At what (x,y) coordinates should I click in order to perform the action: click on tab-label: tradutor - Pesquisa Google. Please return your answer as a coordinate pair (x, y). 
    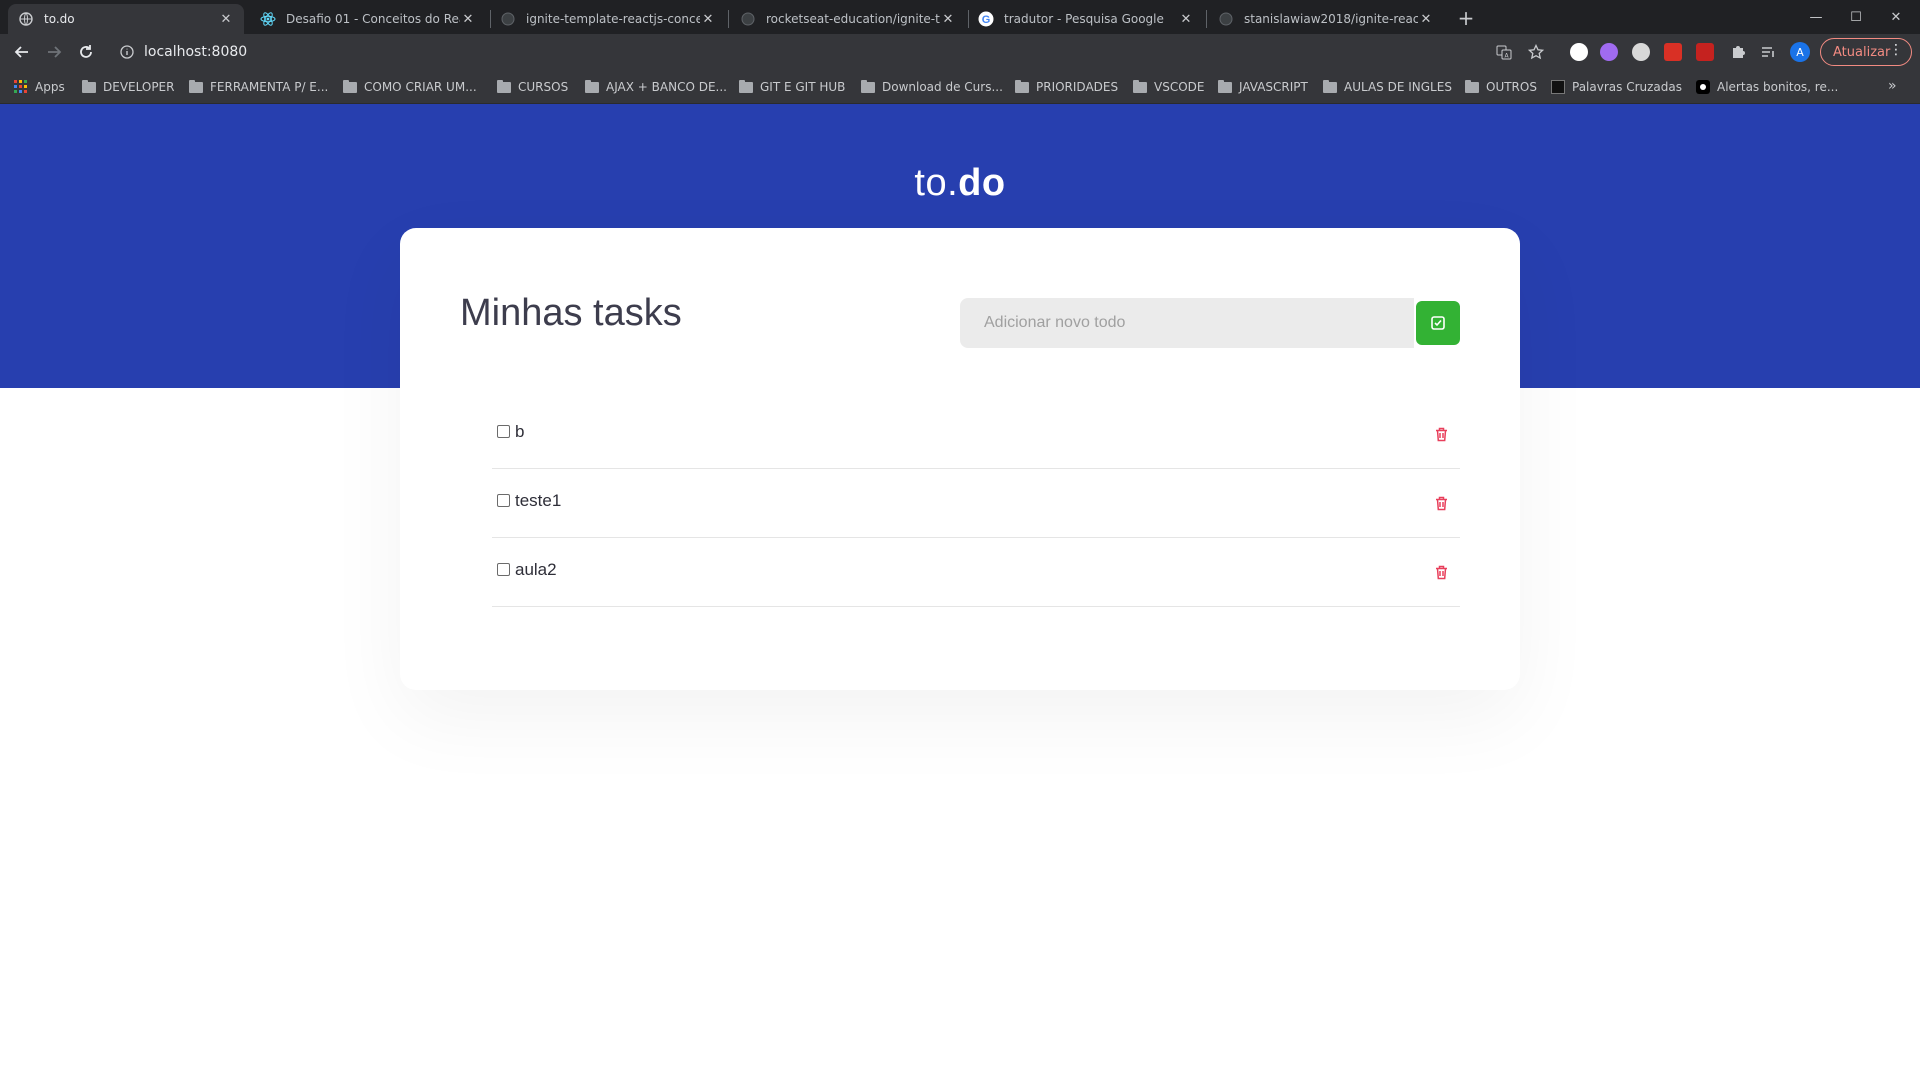
    Looking at the image, I should click on (1084, 19).